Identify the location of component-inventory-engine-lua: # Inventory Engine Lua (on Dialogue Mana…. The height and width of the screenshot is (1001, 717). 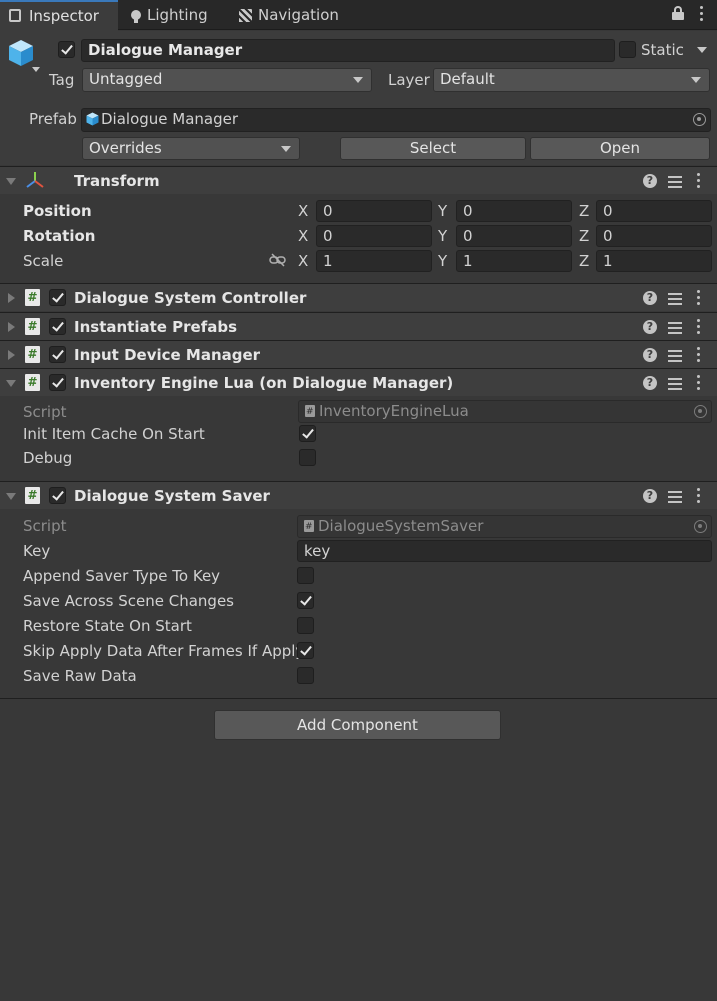
(358, 382).